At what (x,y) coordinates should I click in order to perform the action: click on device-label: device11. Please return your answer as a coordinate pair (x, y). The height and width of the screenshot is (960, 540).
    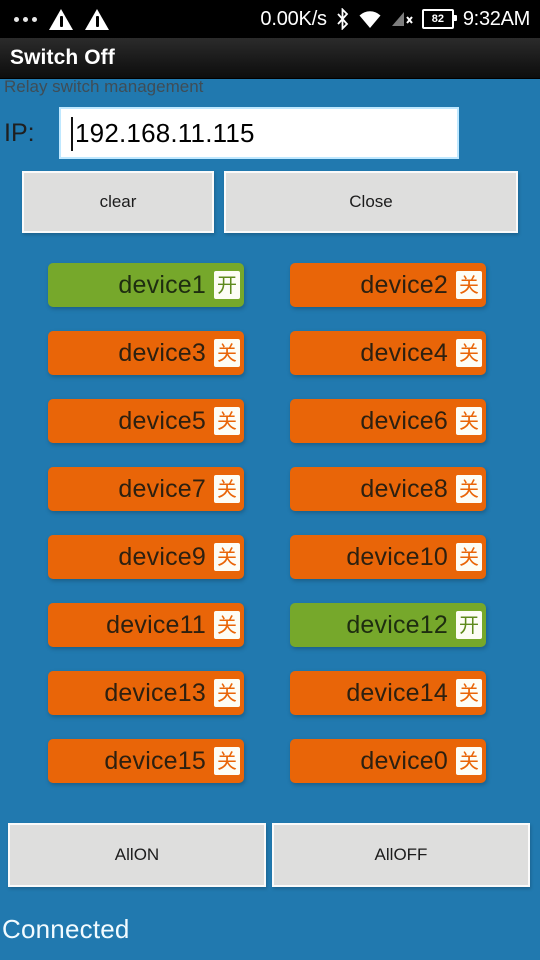
    Looking at the image, I should click on (156, 624).